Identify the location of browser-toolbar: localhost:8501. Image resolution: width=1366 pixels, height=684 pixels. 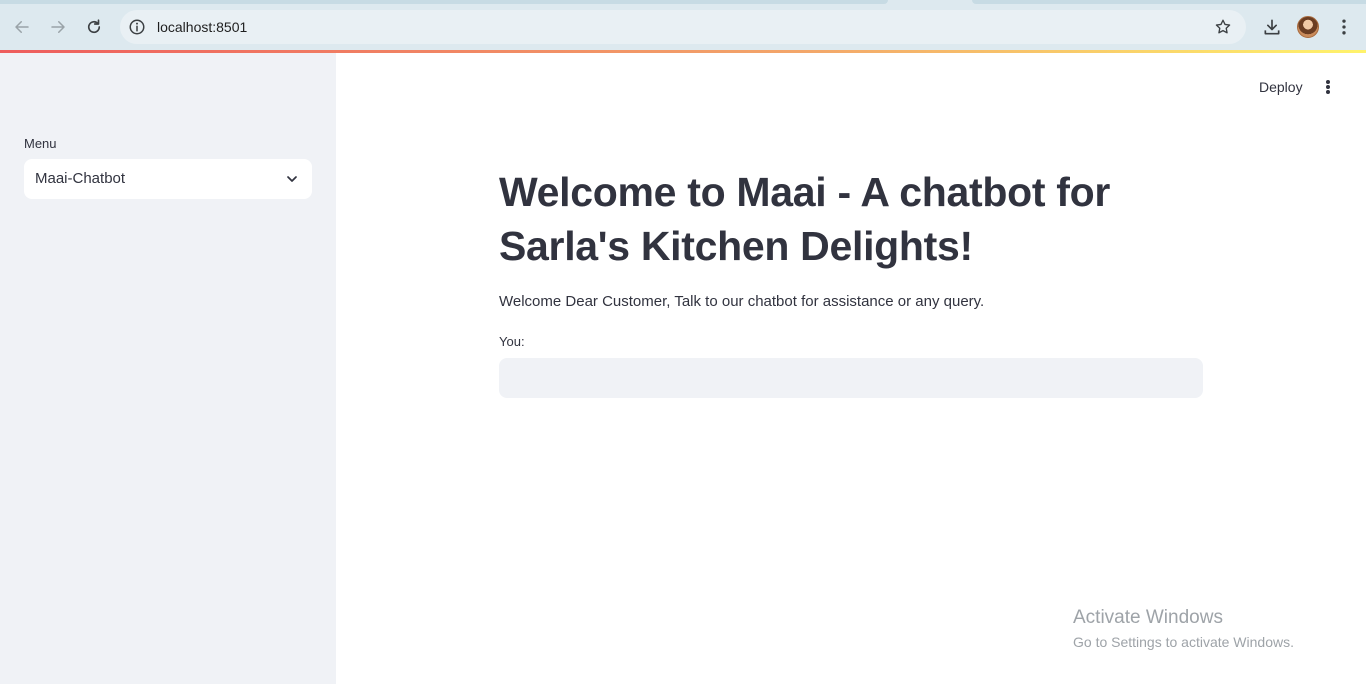
(683, 25).